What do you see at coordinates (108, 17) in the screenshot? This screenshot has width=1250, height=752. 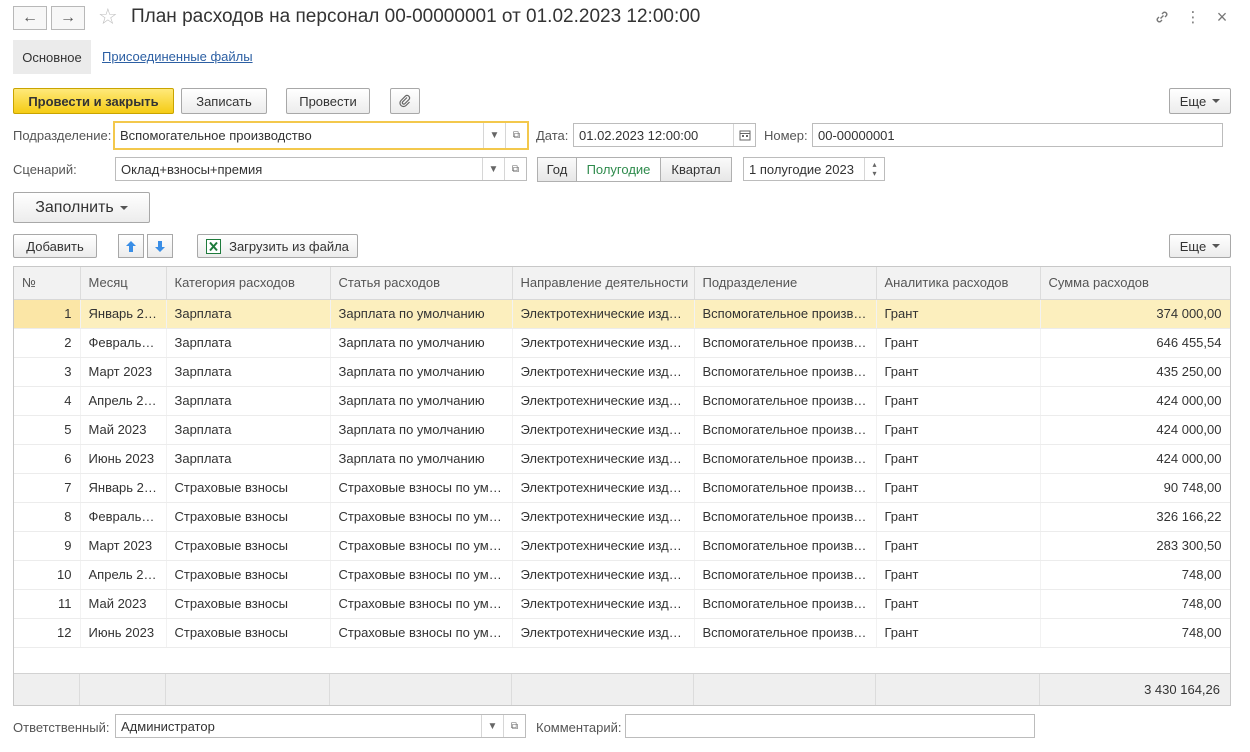 I see `favorite-star-icon: ☆` at bounding box center [108, 17].